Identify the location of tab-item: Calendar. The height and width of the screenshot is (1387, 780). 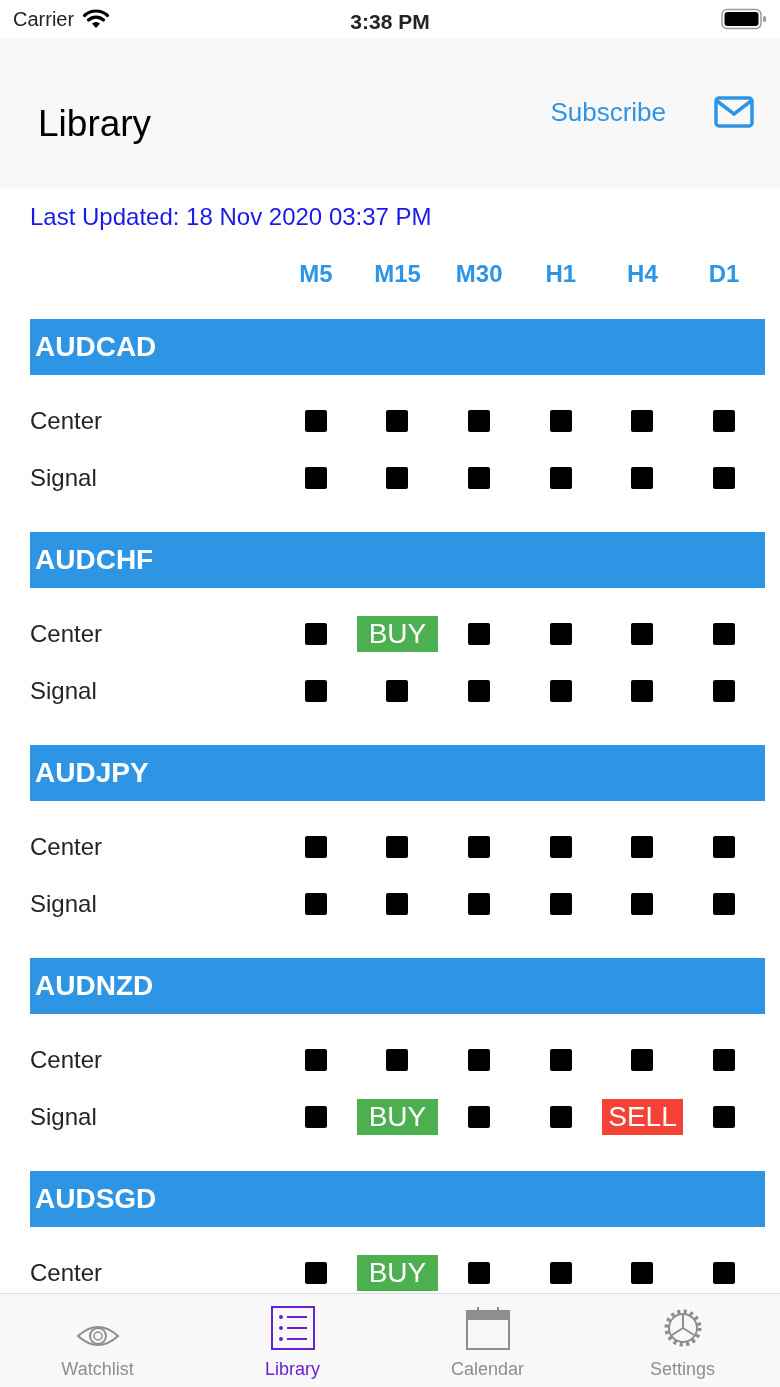
(487, 1340).